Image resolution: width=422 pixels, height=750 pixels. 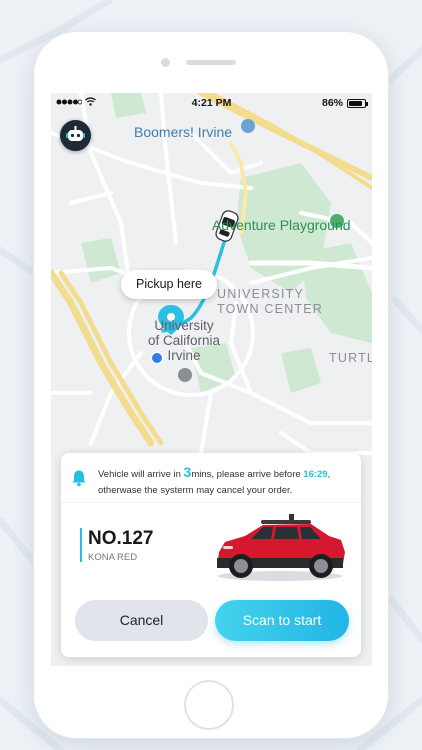 I want to click on speaker-grille, so click(x=211, y=62).